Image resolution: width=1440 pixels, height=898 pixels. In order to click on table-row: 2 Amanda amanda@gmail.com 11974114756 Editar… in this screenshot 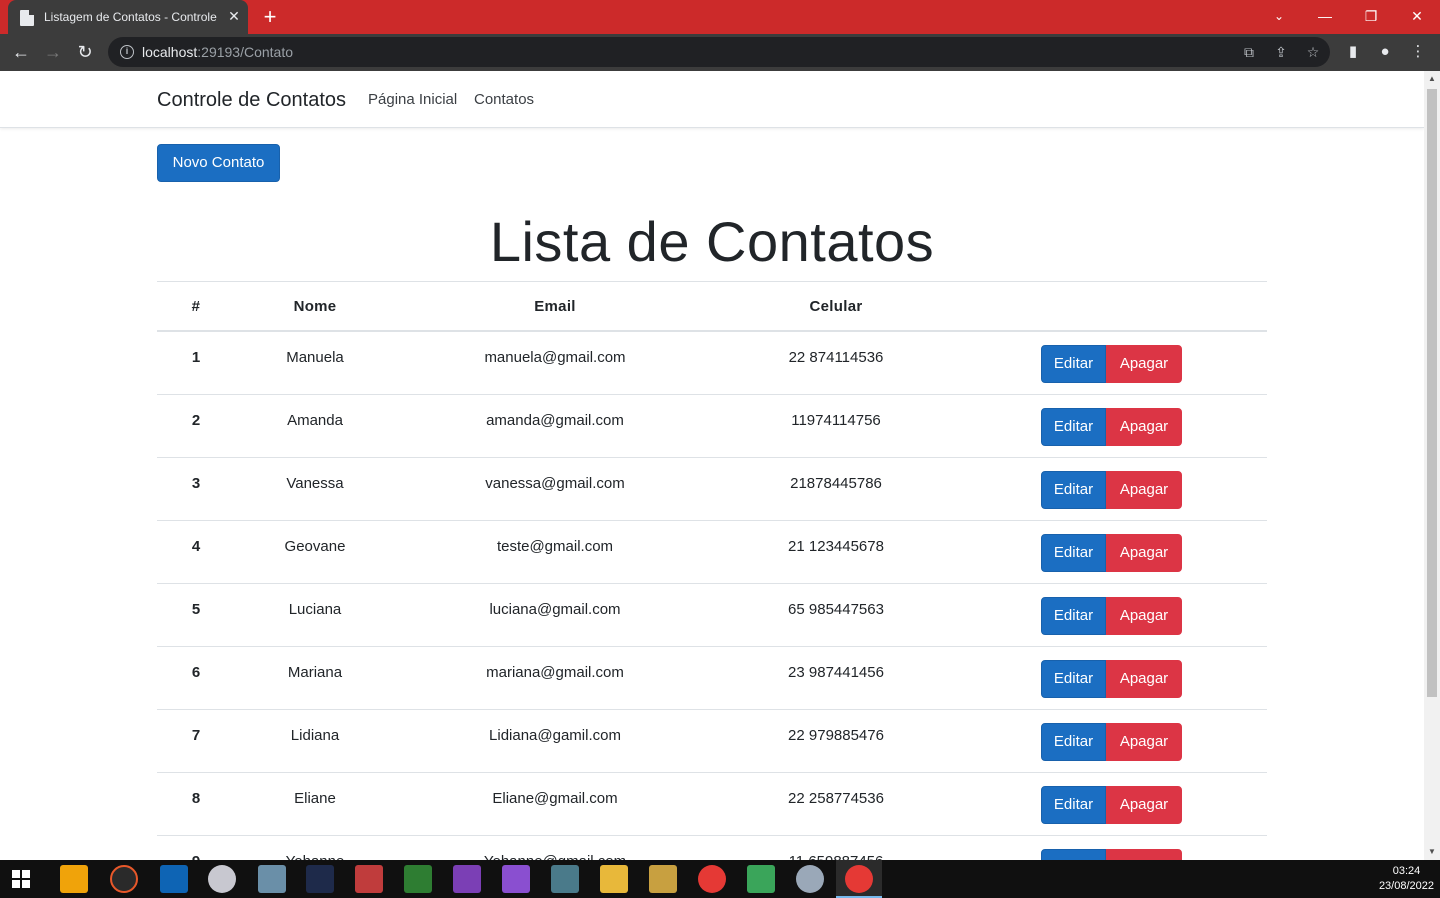, I will do `click(712, 426)`.